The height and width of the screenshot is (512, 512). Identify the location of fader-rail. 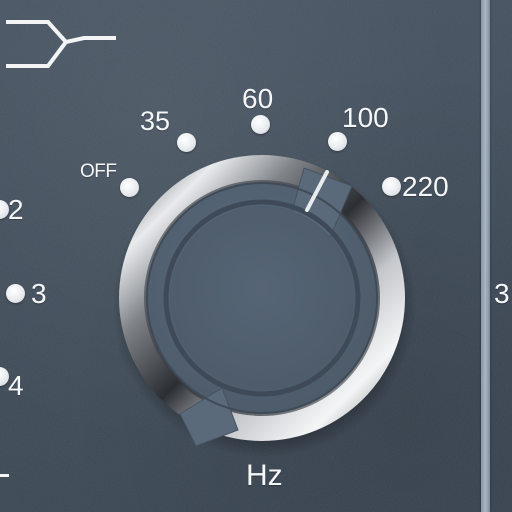
(485, 256).